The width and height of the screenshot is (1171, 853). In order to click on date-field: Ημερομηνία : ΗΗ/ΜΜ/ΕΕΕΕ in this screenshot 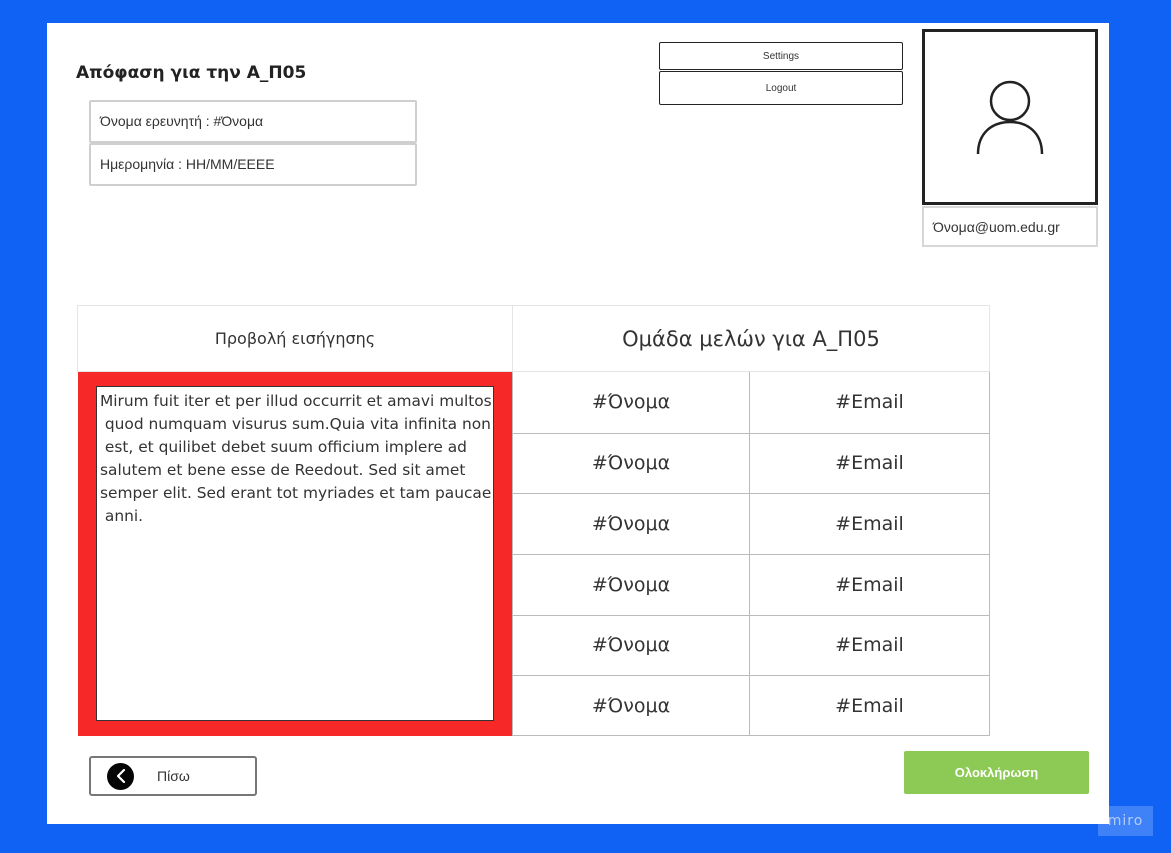, I will do `click(253, 164)`.